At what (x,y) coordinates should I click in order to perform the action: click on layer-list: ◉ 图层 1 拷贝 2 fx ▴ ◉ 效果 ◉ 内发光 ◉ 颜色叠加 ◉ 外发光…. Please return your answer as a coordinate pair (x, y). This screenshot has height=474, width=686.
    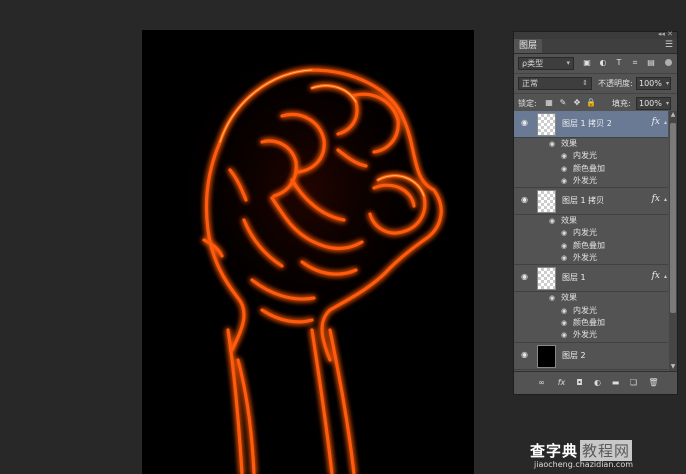
    Looking at the image, I should click on (591, 241).